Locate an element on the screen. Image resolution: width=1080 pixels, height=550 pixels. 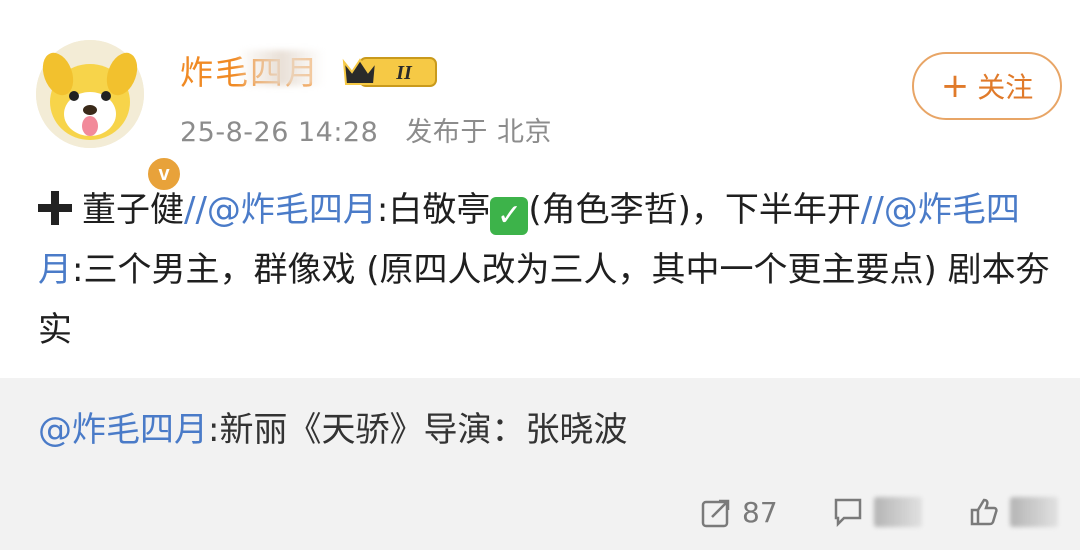
comment-icon is located at coordinates (848, 513).